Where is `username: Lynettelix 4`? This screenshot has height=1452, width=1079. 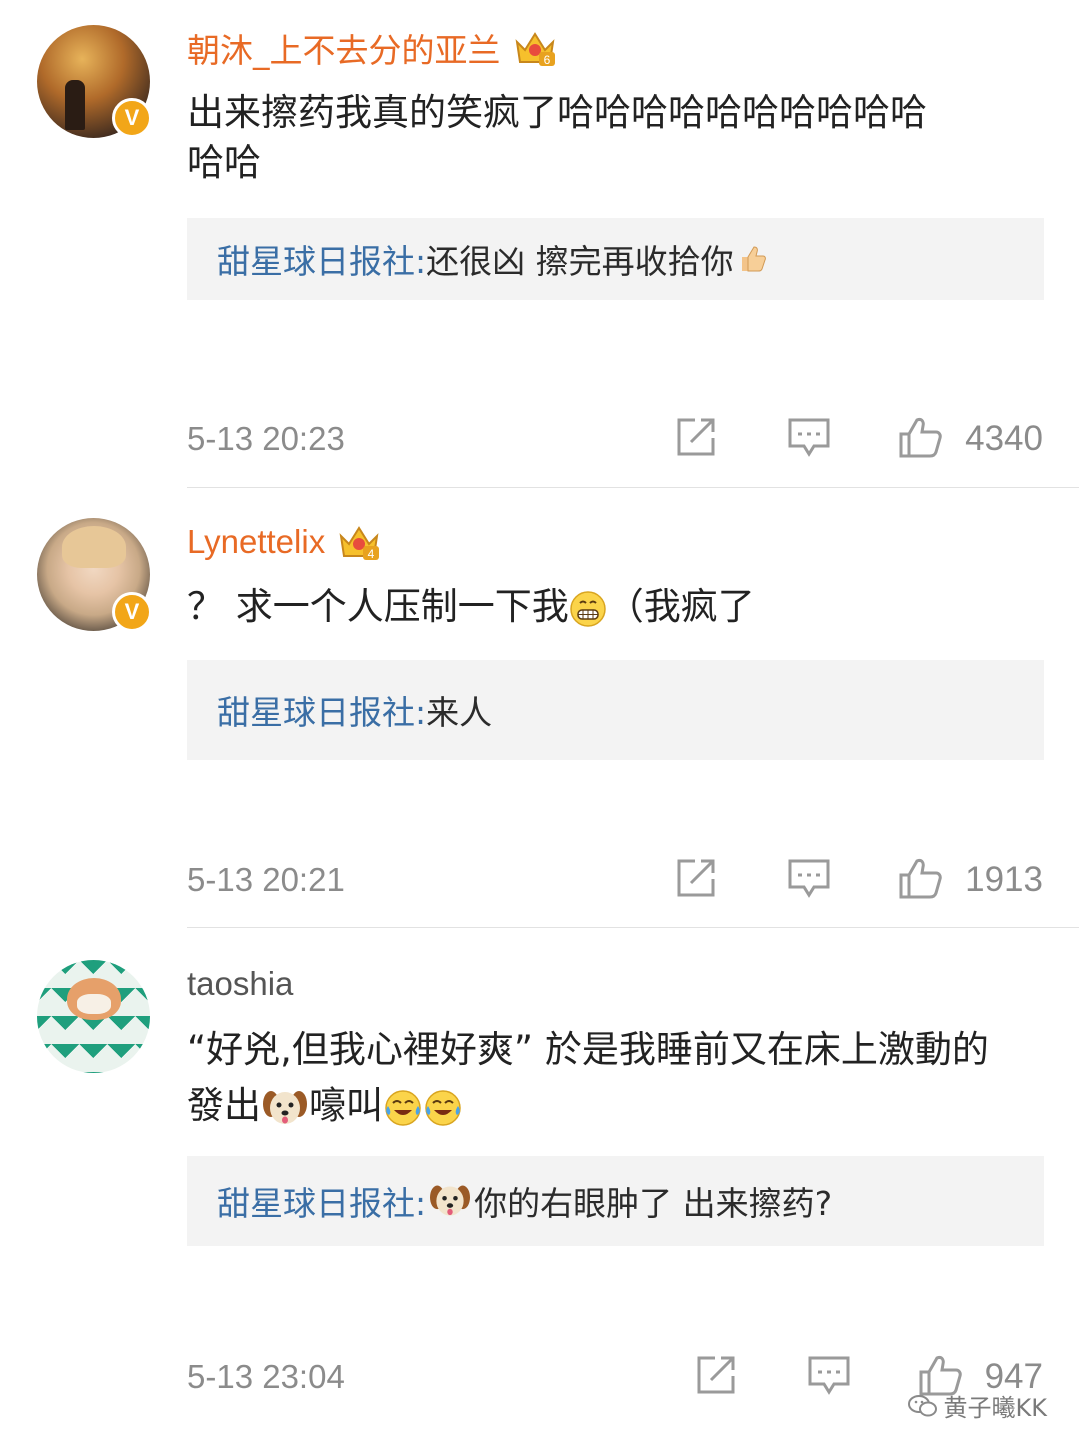
username: Lynettelix 4 is located at coordinates (284, 542).